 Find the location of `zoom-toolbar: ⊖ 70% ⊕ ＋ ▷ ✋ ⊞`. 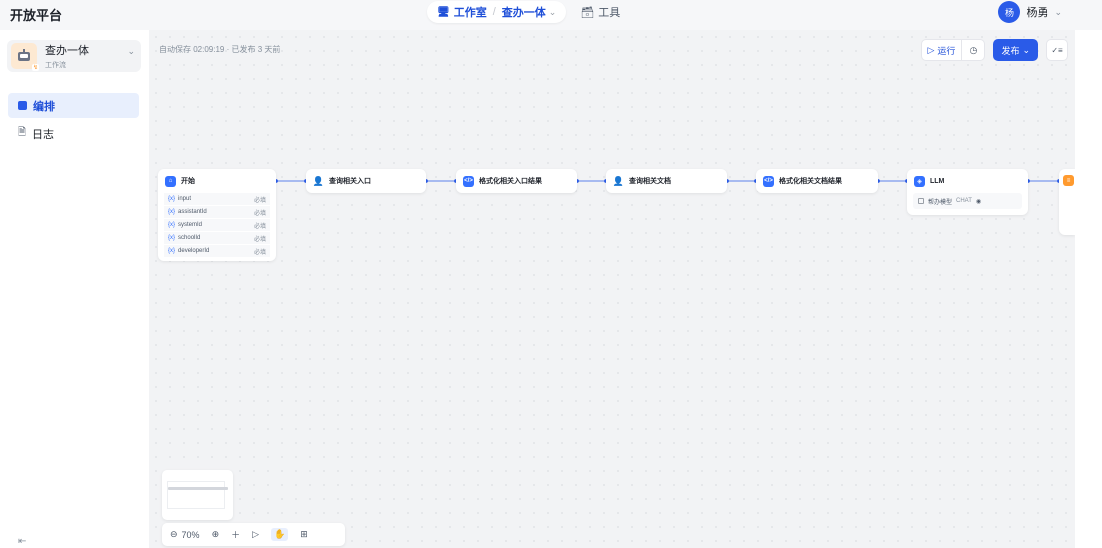

zoom-toolbar: ⊖ 70% ⊕ ＋ ▷ ✋ ⊞ is located at coordinates (253, 534).